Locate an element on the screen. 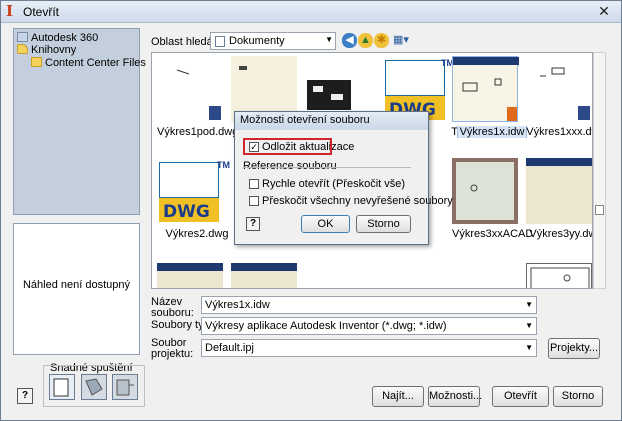 This screenshot has height=421, width=622. file-tile-selected: Výkres1x.idw is located at coordinates (490, 99).